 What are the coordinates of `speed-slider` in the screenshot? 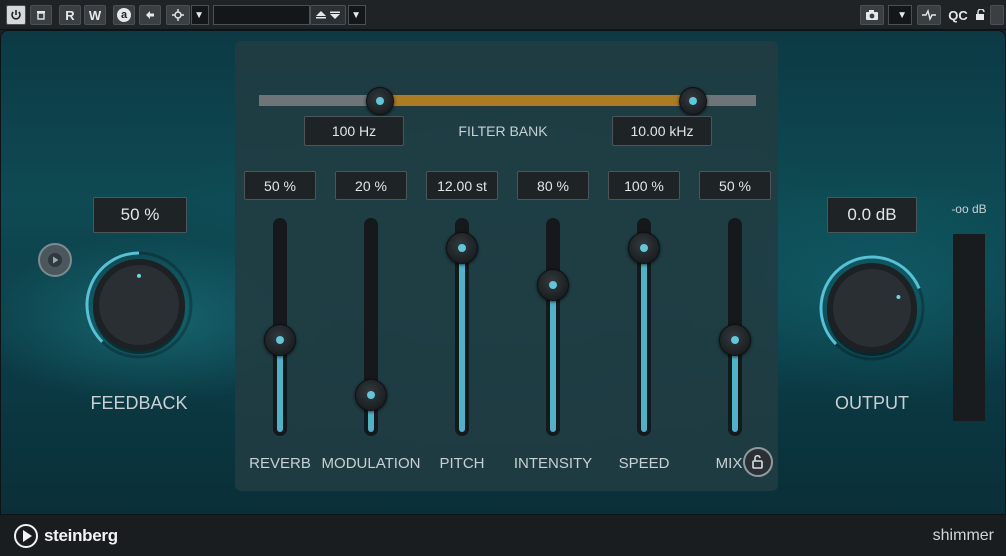 It's located at (644, 327).